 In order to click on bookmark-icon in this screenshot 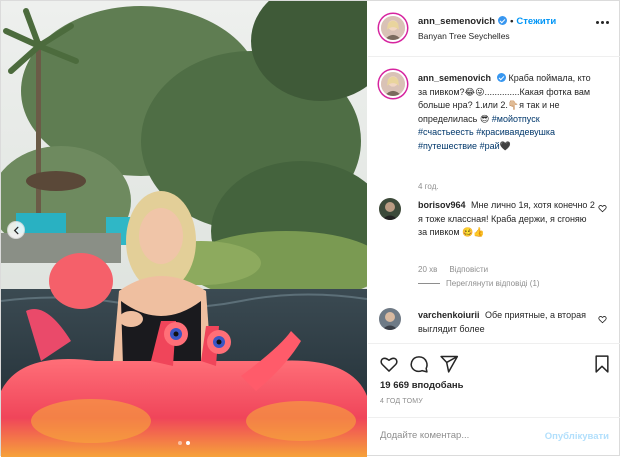, I will do `click(602, 364)`.